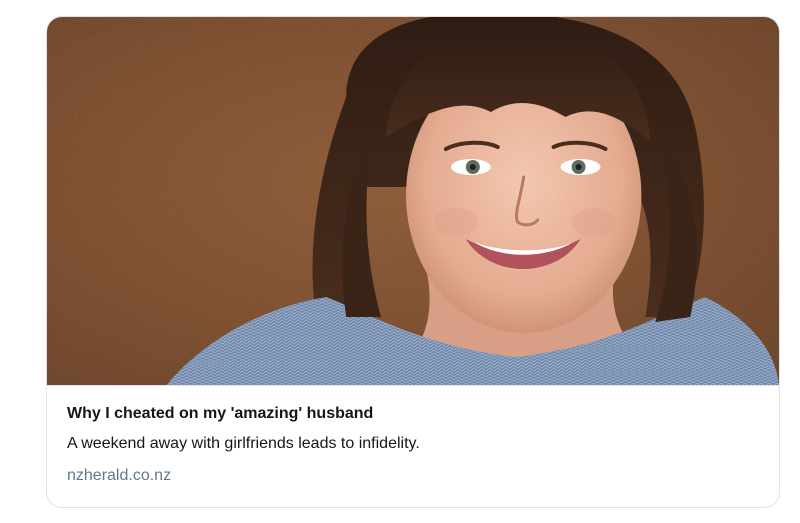 The height and width of the screenshot is (523, 800). Describe the element at coordinates (423, 476) in the screenshot. I see `card-domain: nzherald.co.nz` at that location.